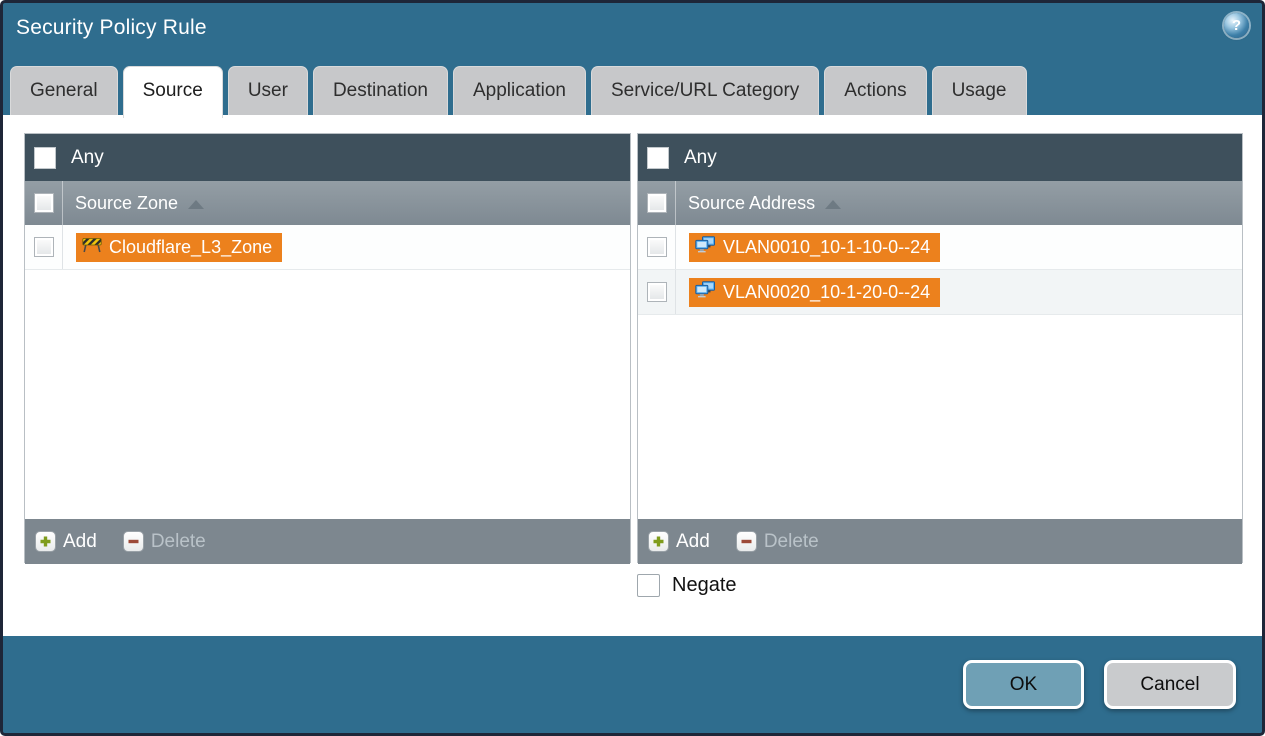 The width and height of the screenshot is (1265, 736). I want to click on negate-checkbox, so click(648, 585).